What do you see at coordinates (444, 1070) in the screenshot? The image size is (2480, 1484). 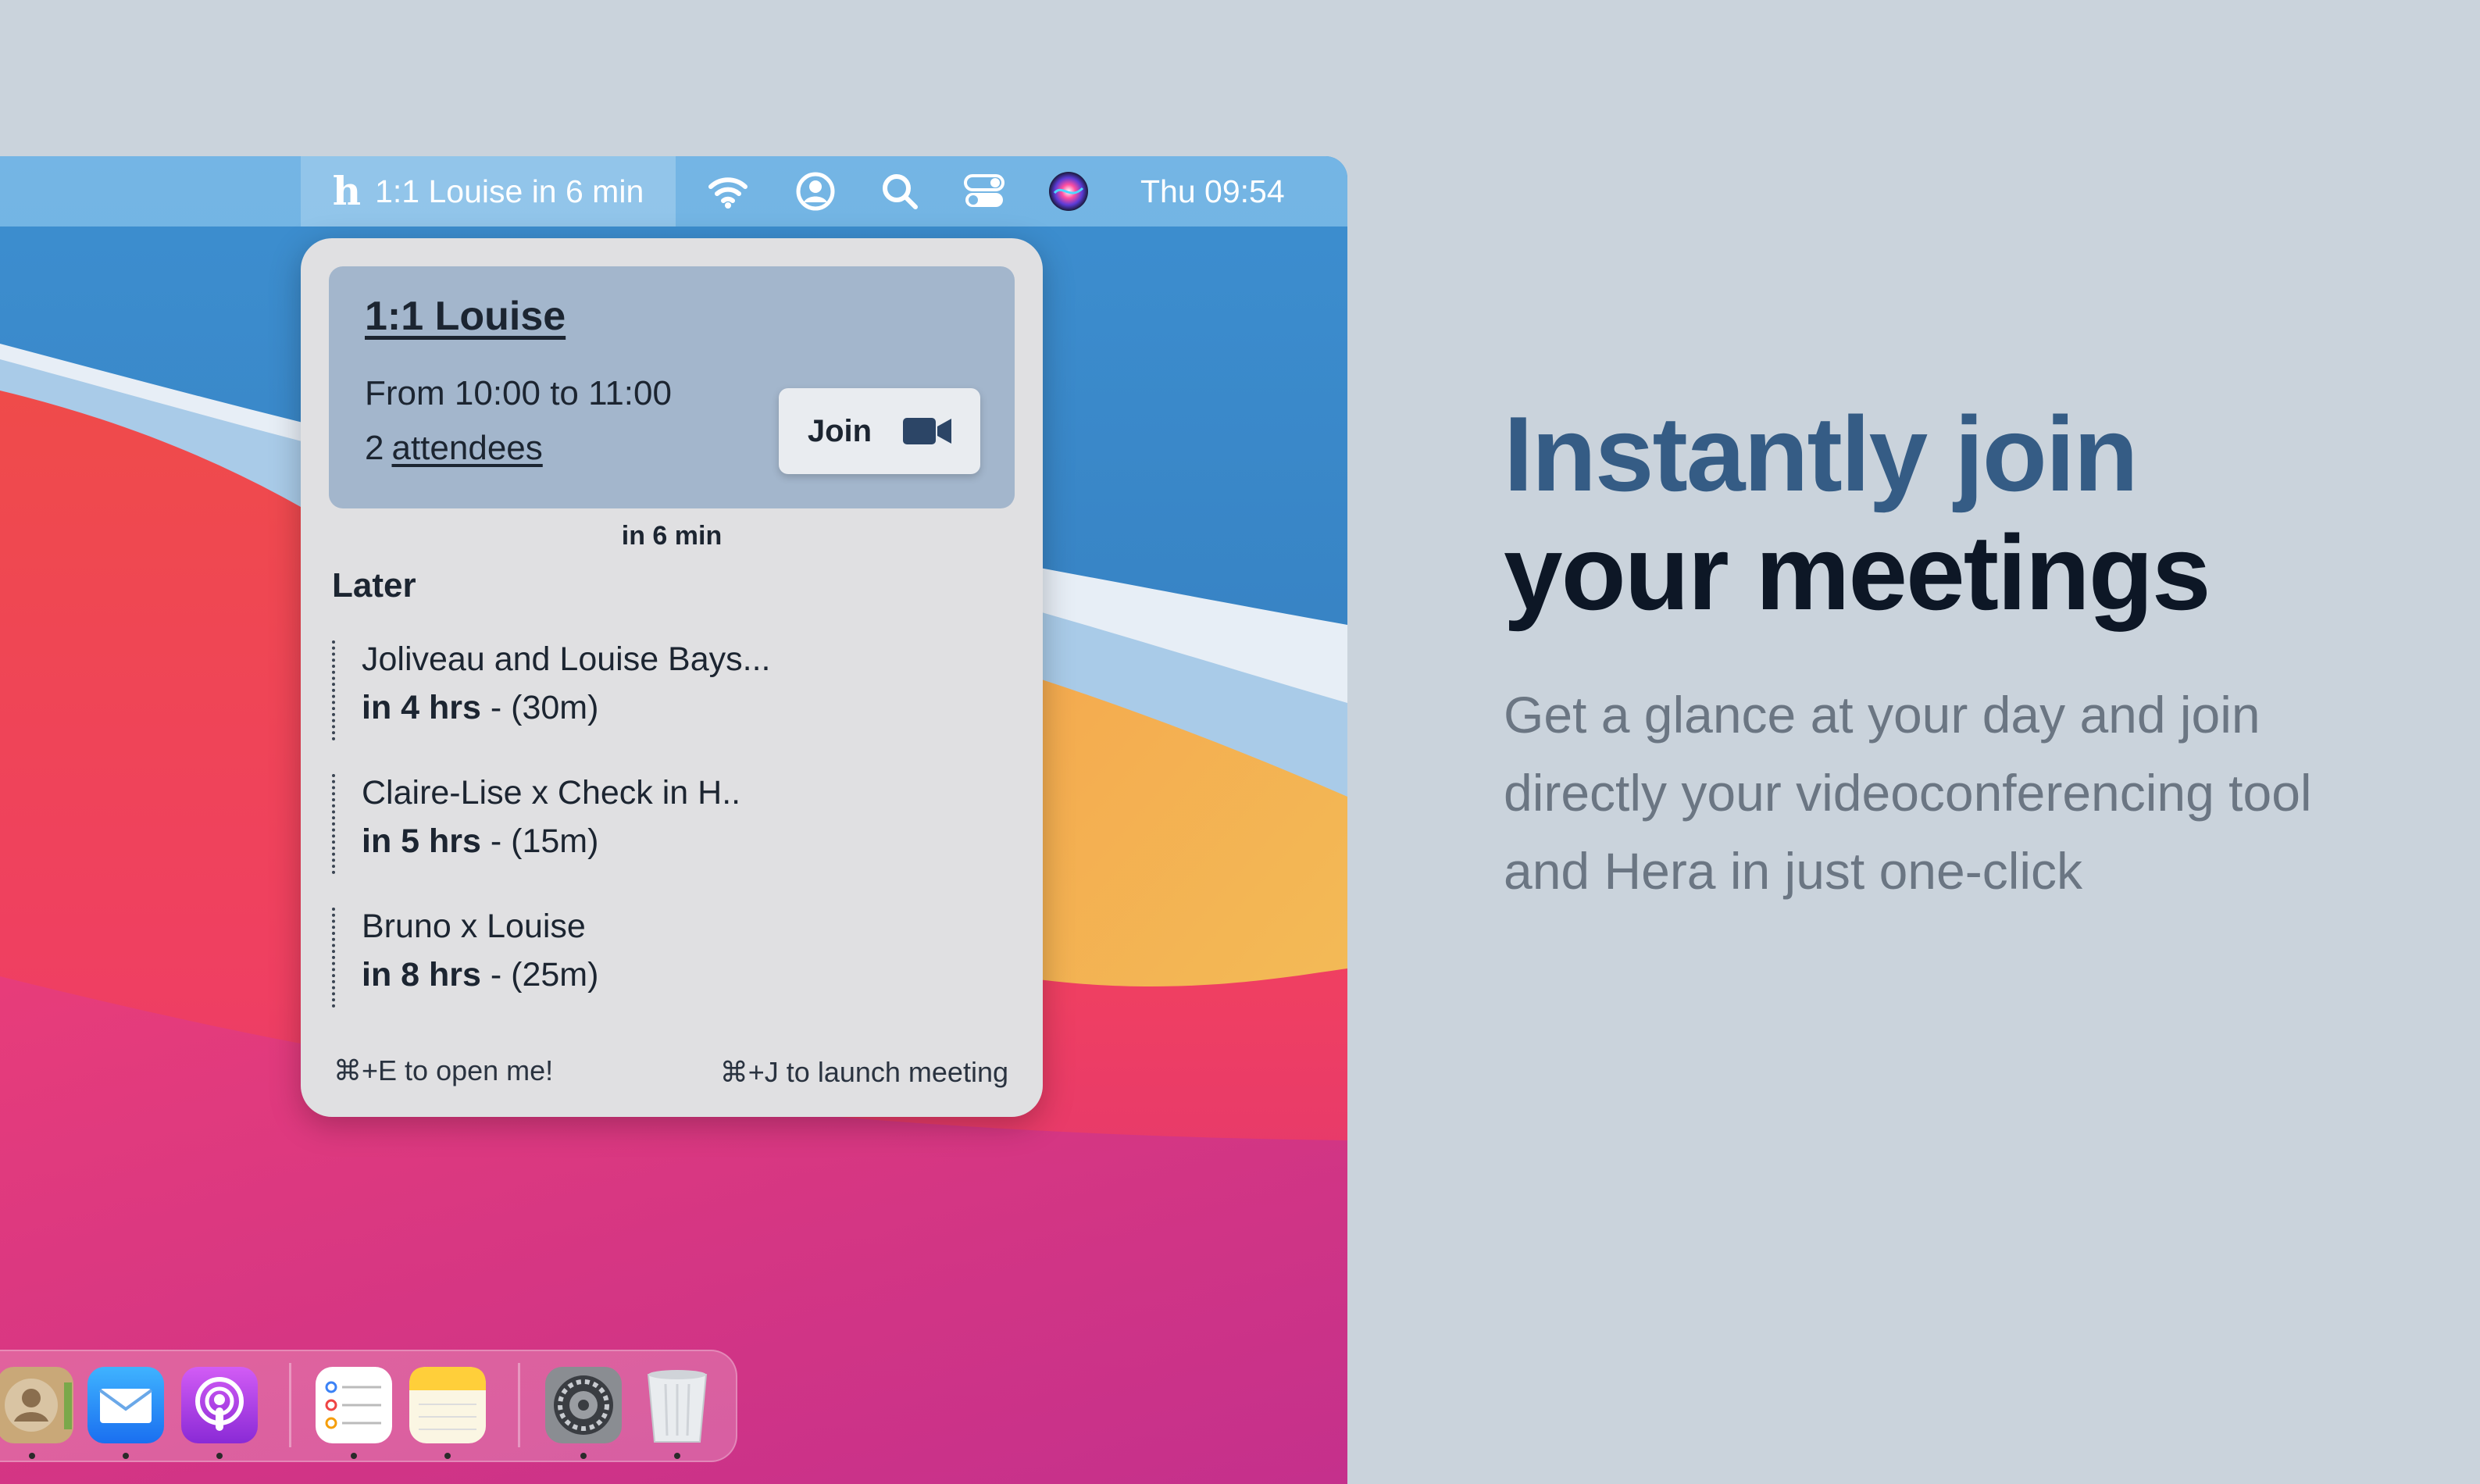 I see `open-shortcut-hint: ⌘+E to open me!` at bounding box center [444, 1070].